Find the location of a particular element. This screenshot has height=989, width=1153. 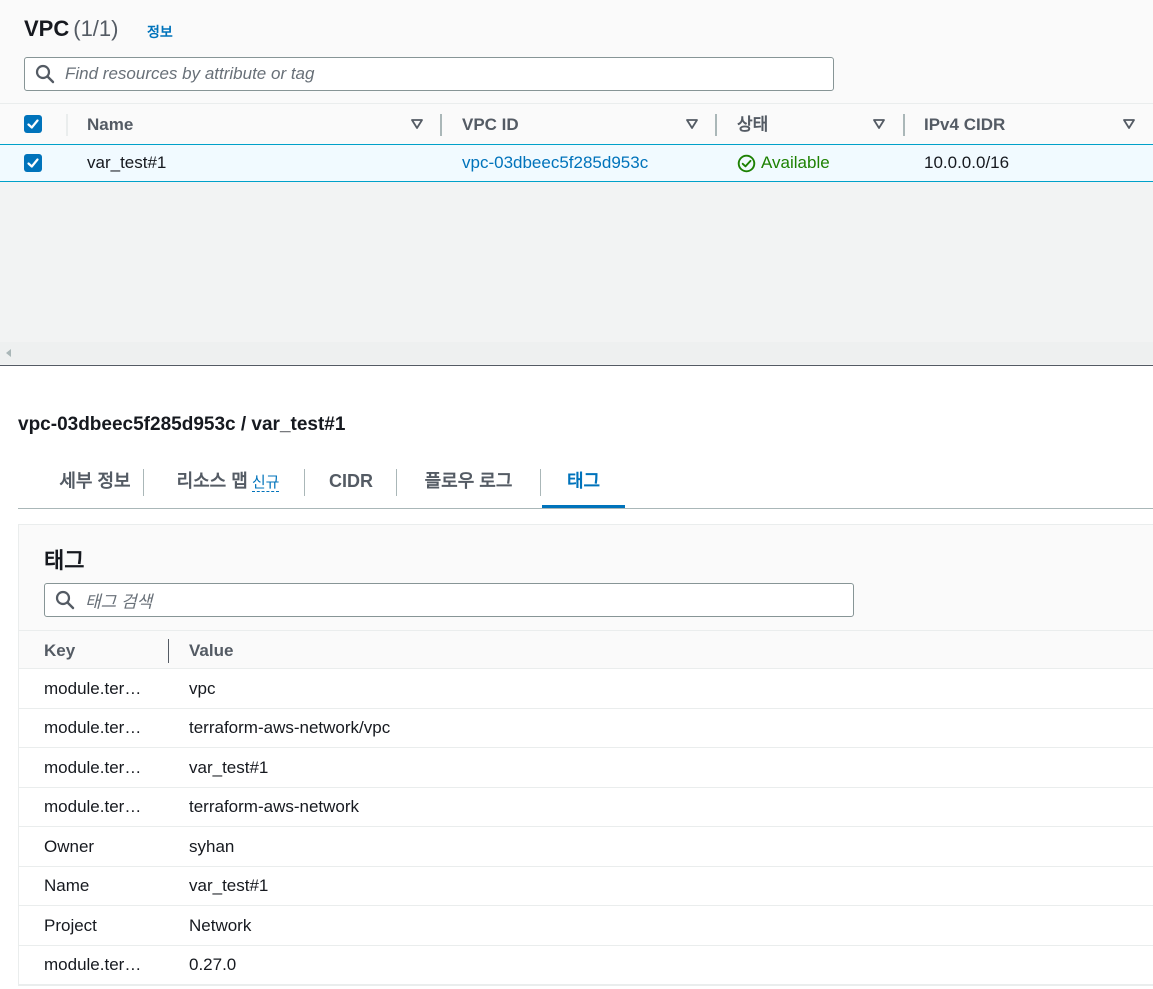

tab-cidr: CIDR is located at coordinates (351, 483).